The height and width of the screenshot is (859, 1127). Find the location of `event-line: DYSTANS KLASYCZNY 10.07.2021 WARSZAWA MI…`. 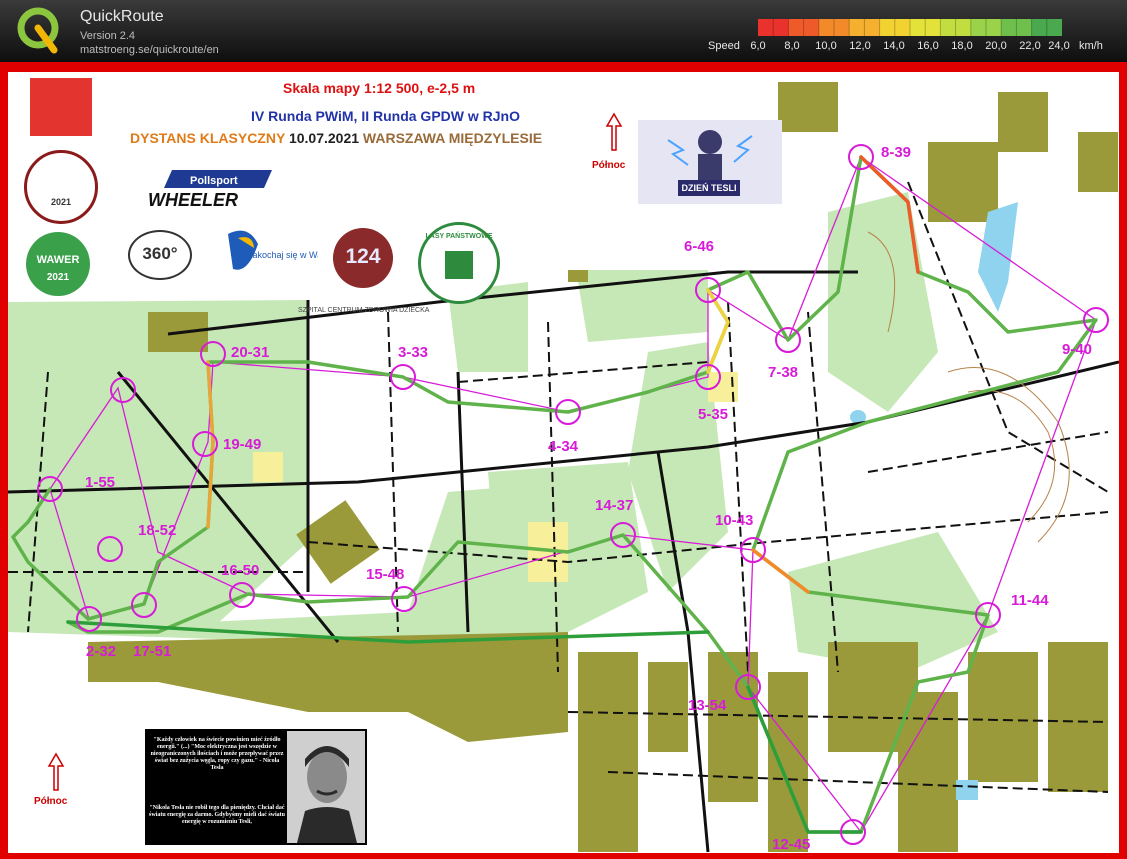

event-line: DYSTANS KLASYCZNY 10.07.2021 WARSZAWA MI… is located at coordinates (336, 138).